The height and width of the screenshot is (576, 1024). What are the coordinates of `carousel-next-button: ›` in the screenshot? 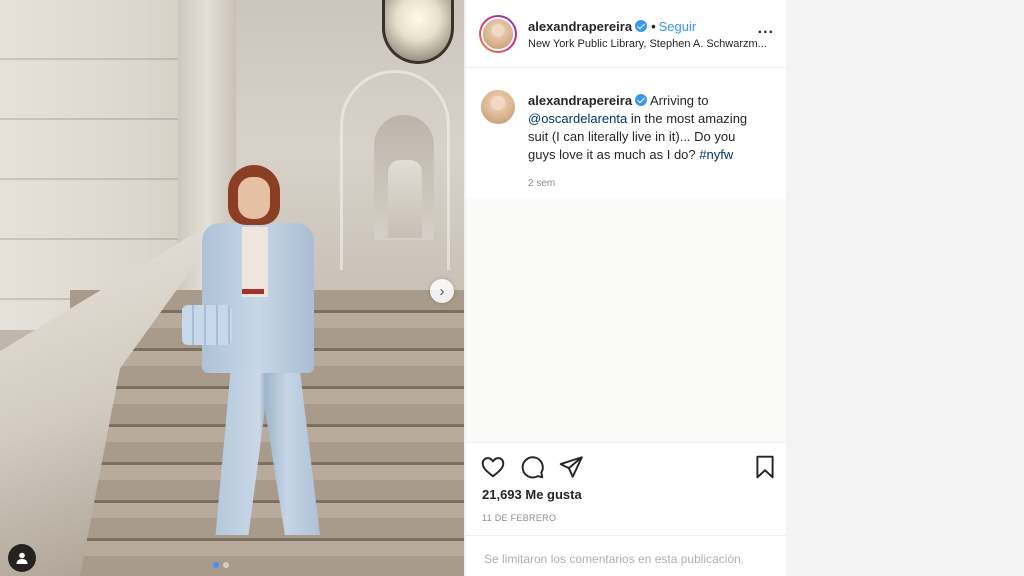 It's located at (442, 291).